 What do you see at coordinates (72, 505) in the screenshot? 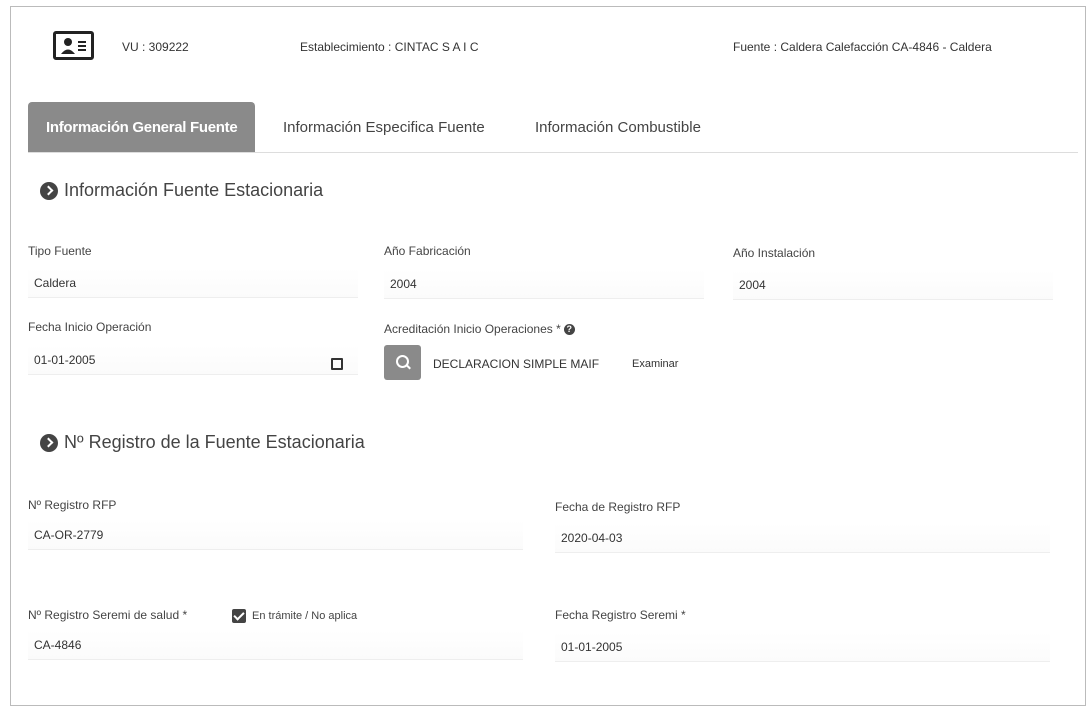
I see `registro-rfp-label: Nº Registro RFP` at bounding box center [72, 505].